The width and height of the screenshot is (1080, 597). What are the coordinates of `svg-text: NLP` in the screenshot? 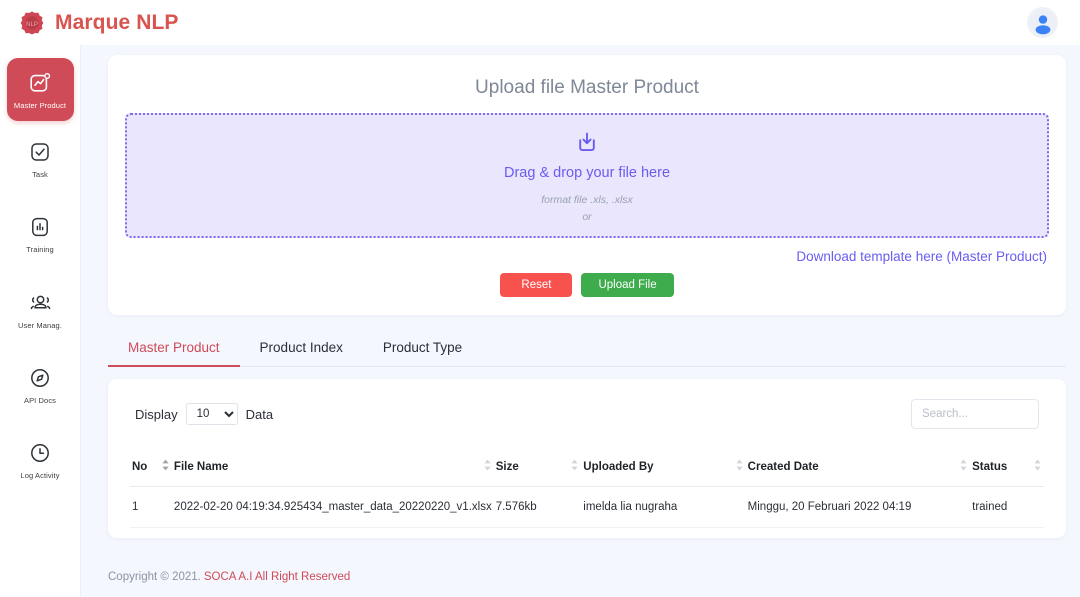 It's located at (32, 25).